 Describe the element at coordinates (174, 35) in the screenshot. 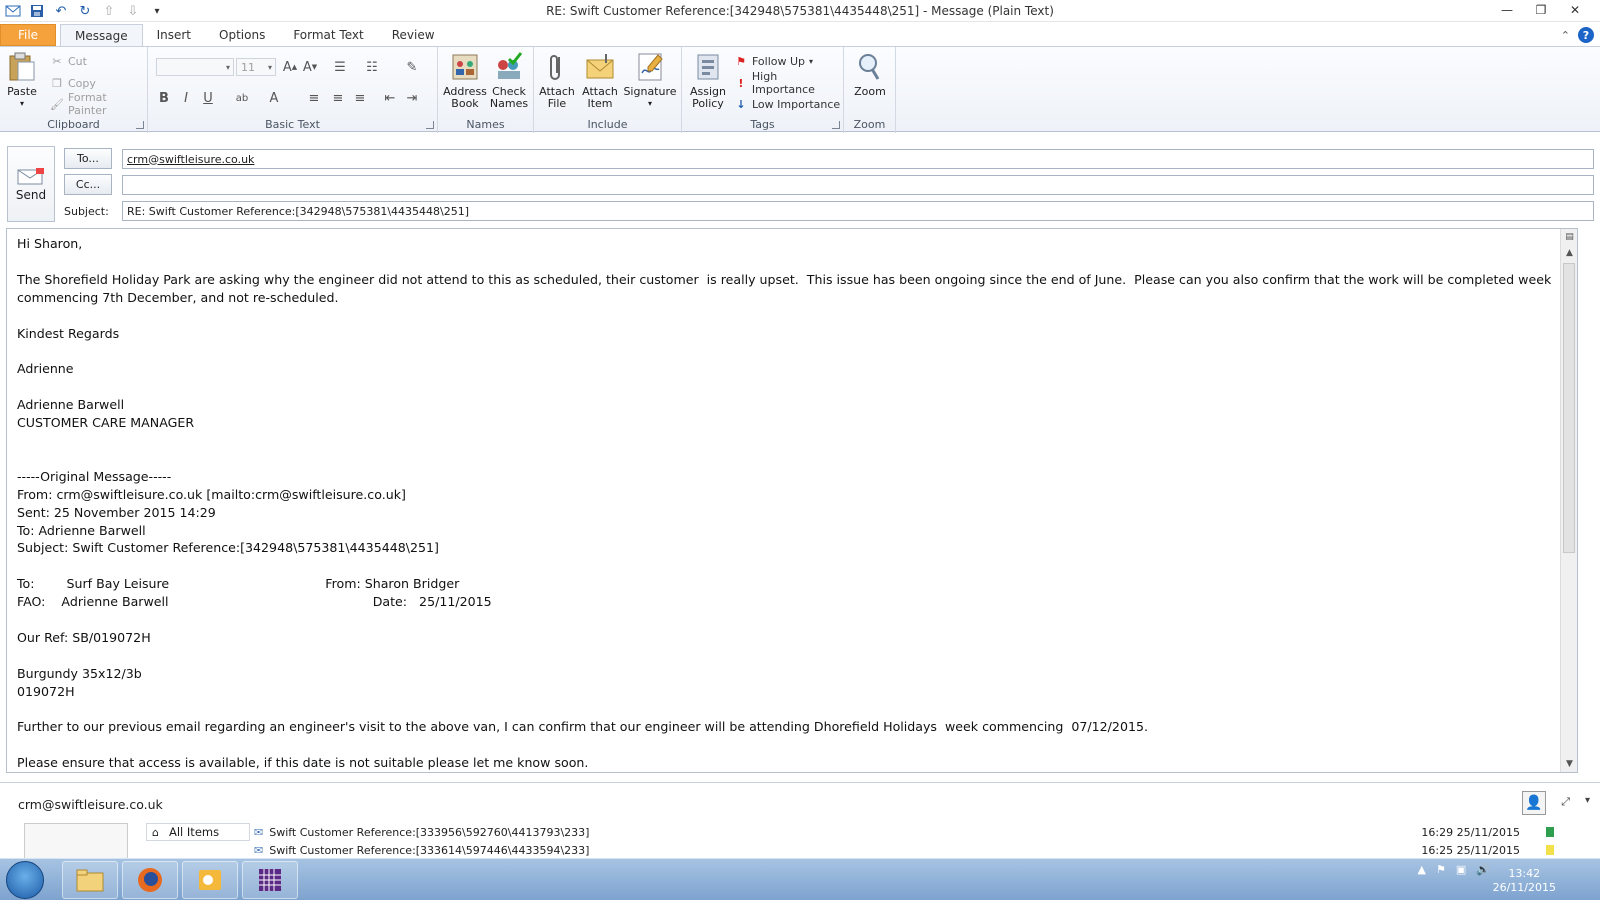

I see `tab-insert: Insert` at that location.